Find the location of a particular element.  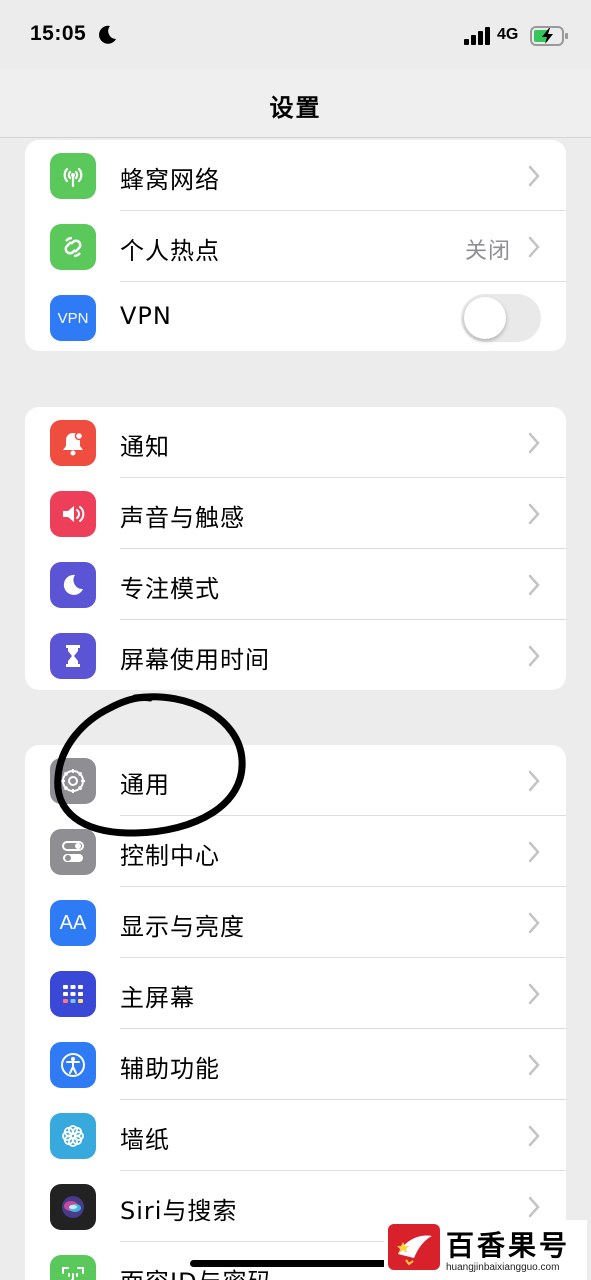

battery-charging-icon is located at coordinates (549, 36).